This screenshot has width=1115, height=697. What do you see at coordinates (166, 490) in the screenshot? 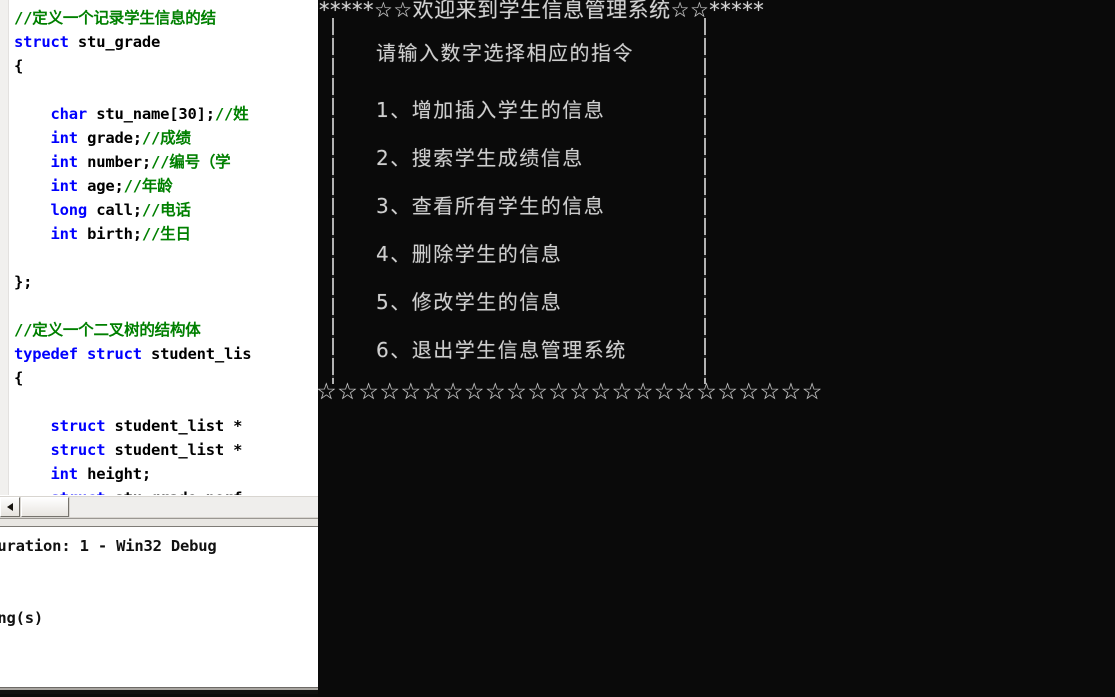
I see `code-line: struct stu_grade perf` at bounding box center [166, 490].